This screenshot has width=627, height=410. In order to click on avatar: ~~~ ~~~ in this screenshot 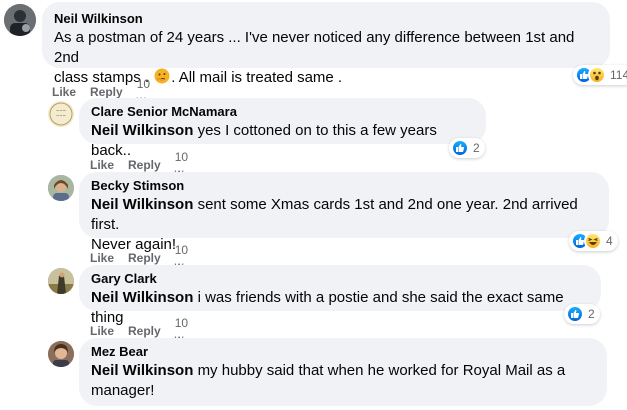, I will do `click(61, 114)`.